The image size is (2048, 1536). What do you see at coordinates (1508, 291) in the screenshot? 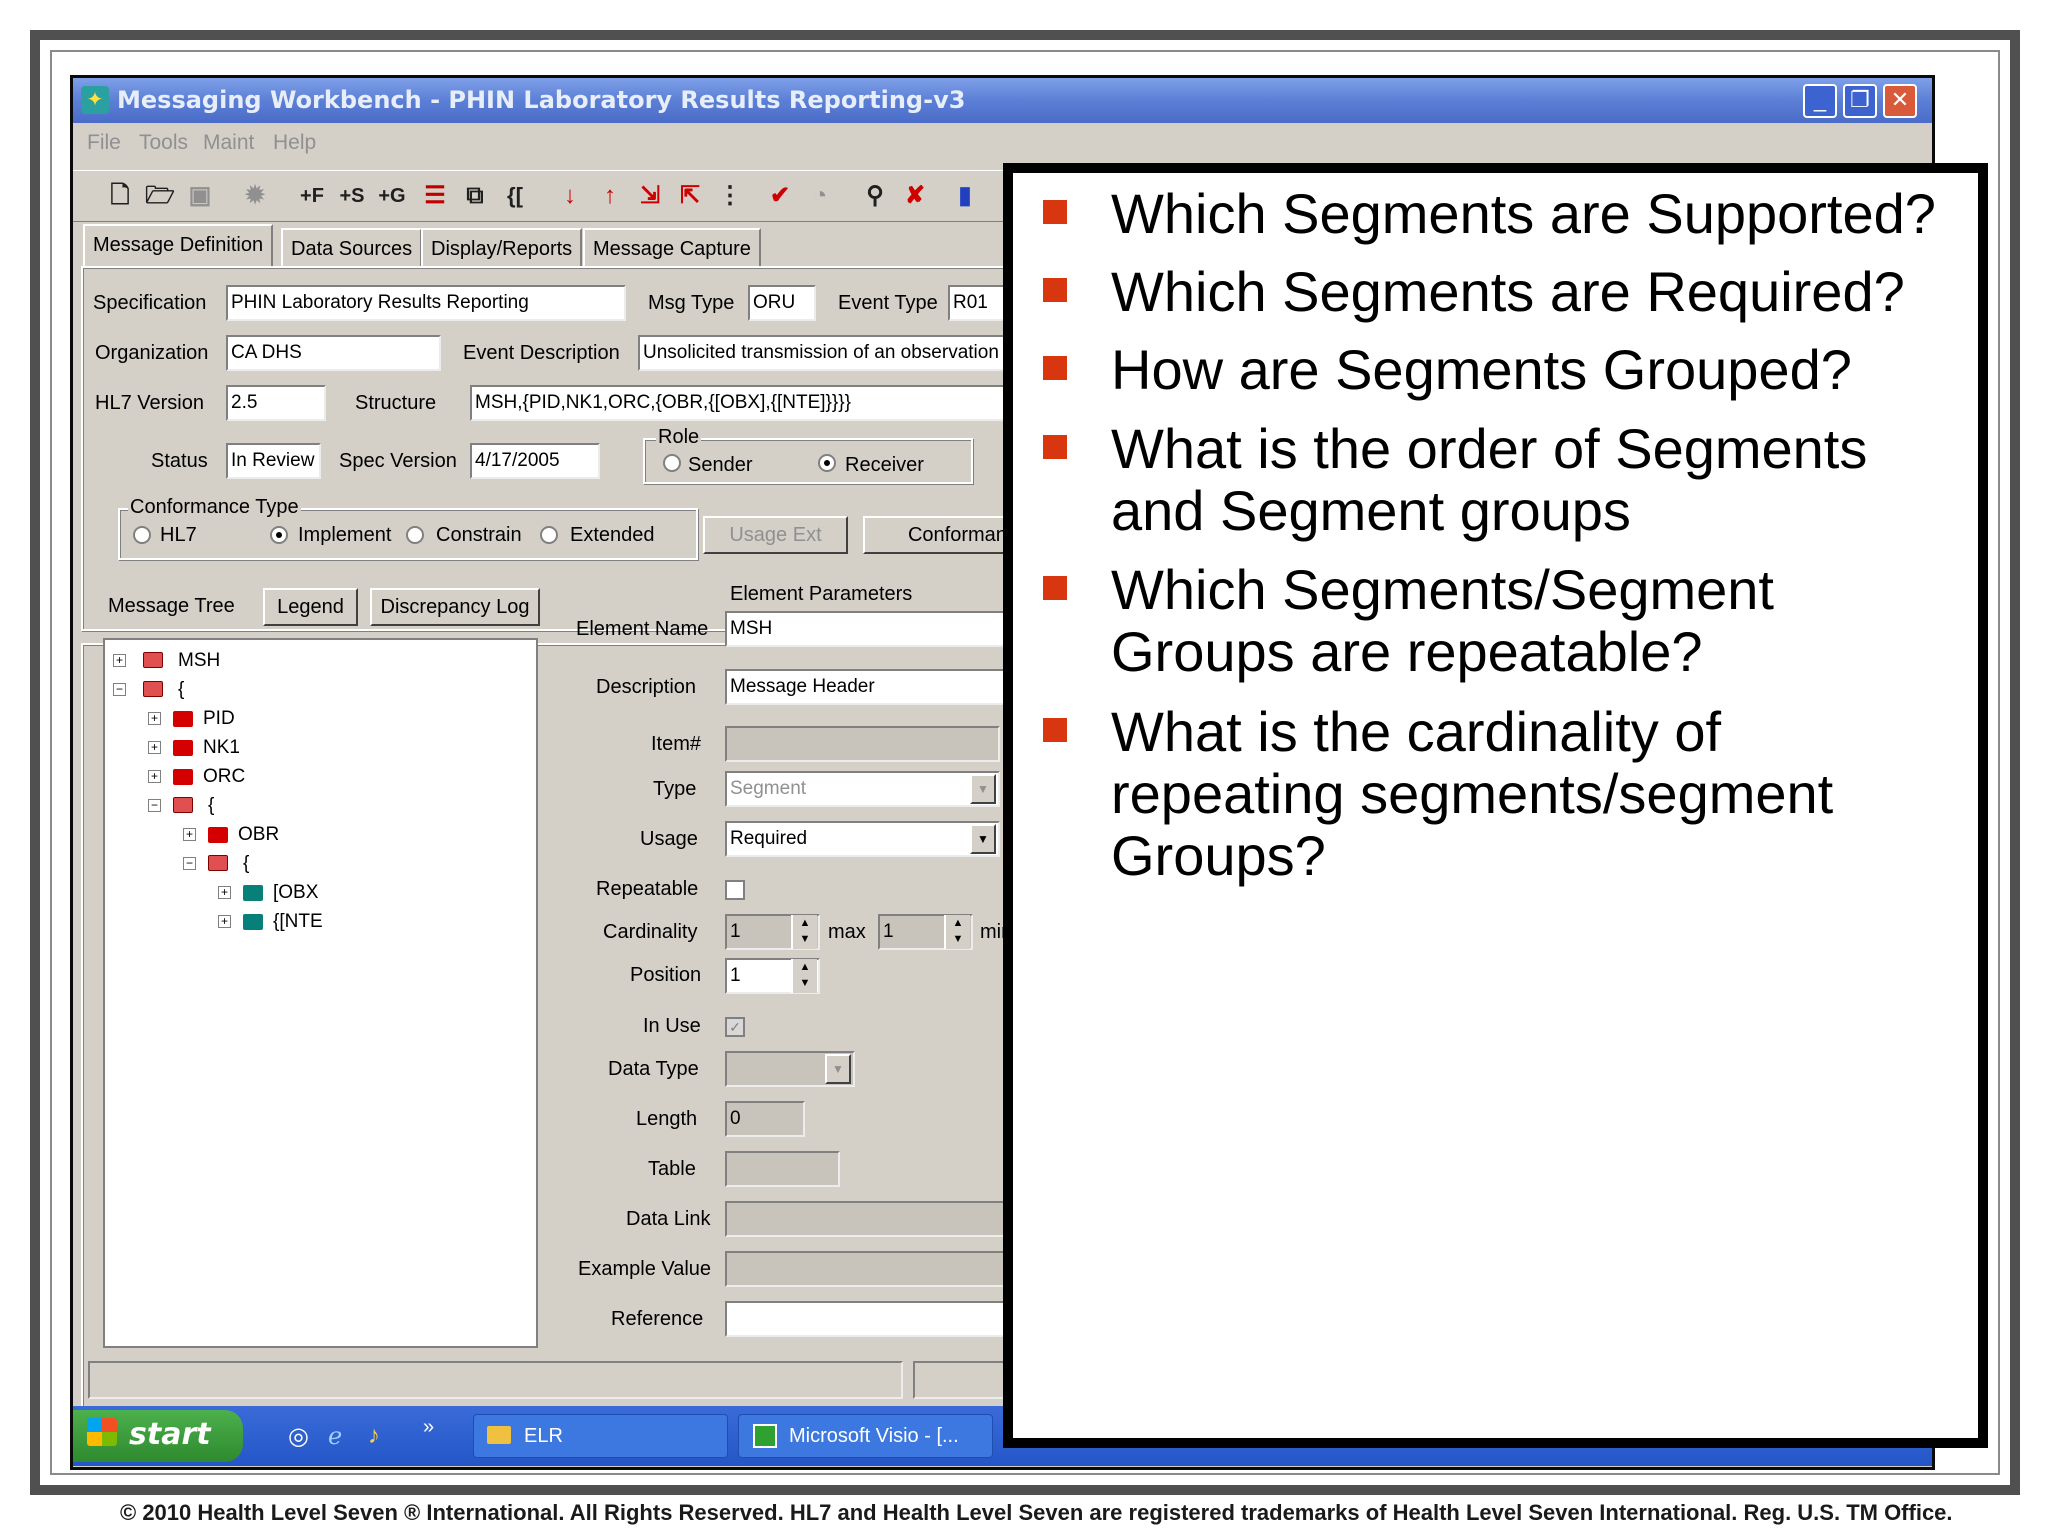
I see `question-required: Which Segments are Required?` at bounding box center [1508, 291].